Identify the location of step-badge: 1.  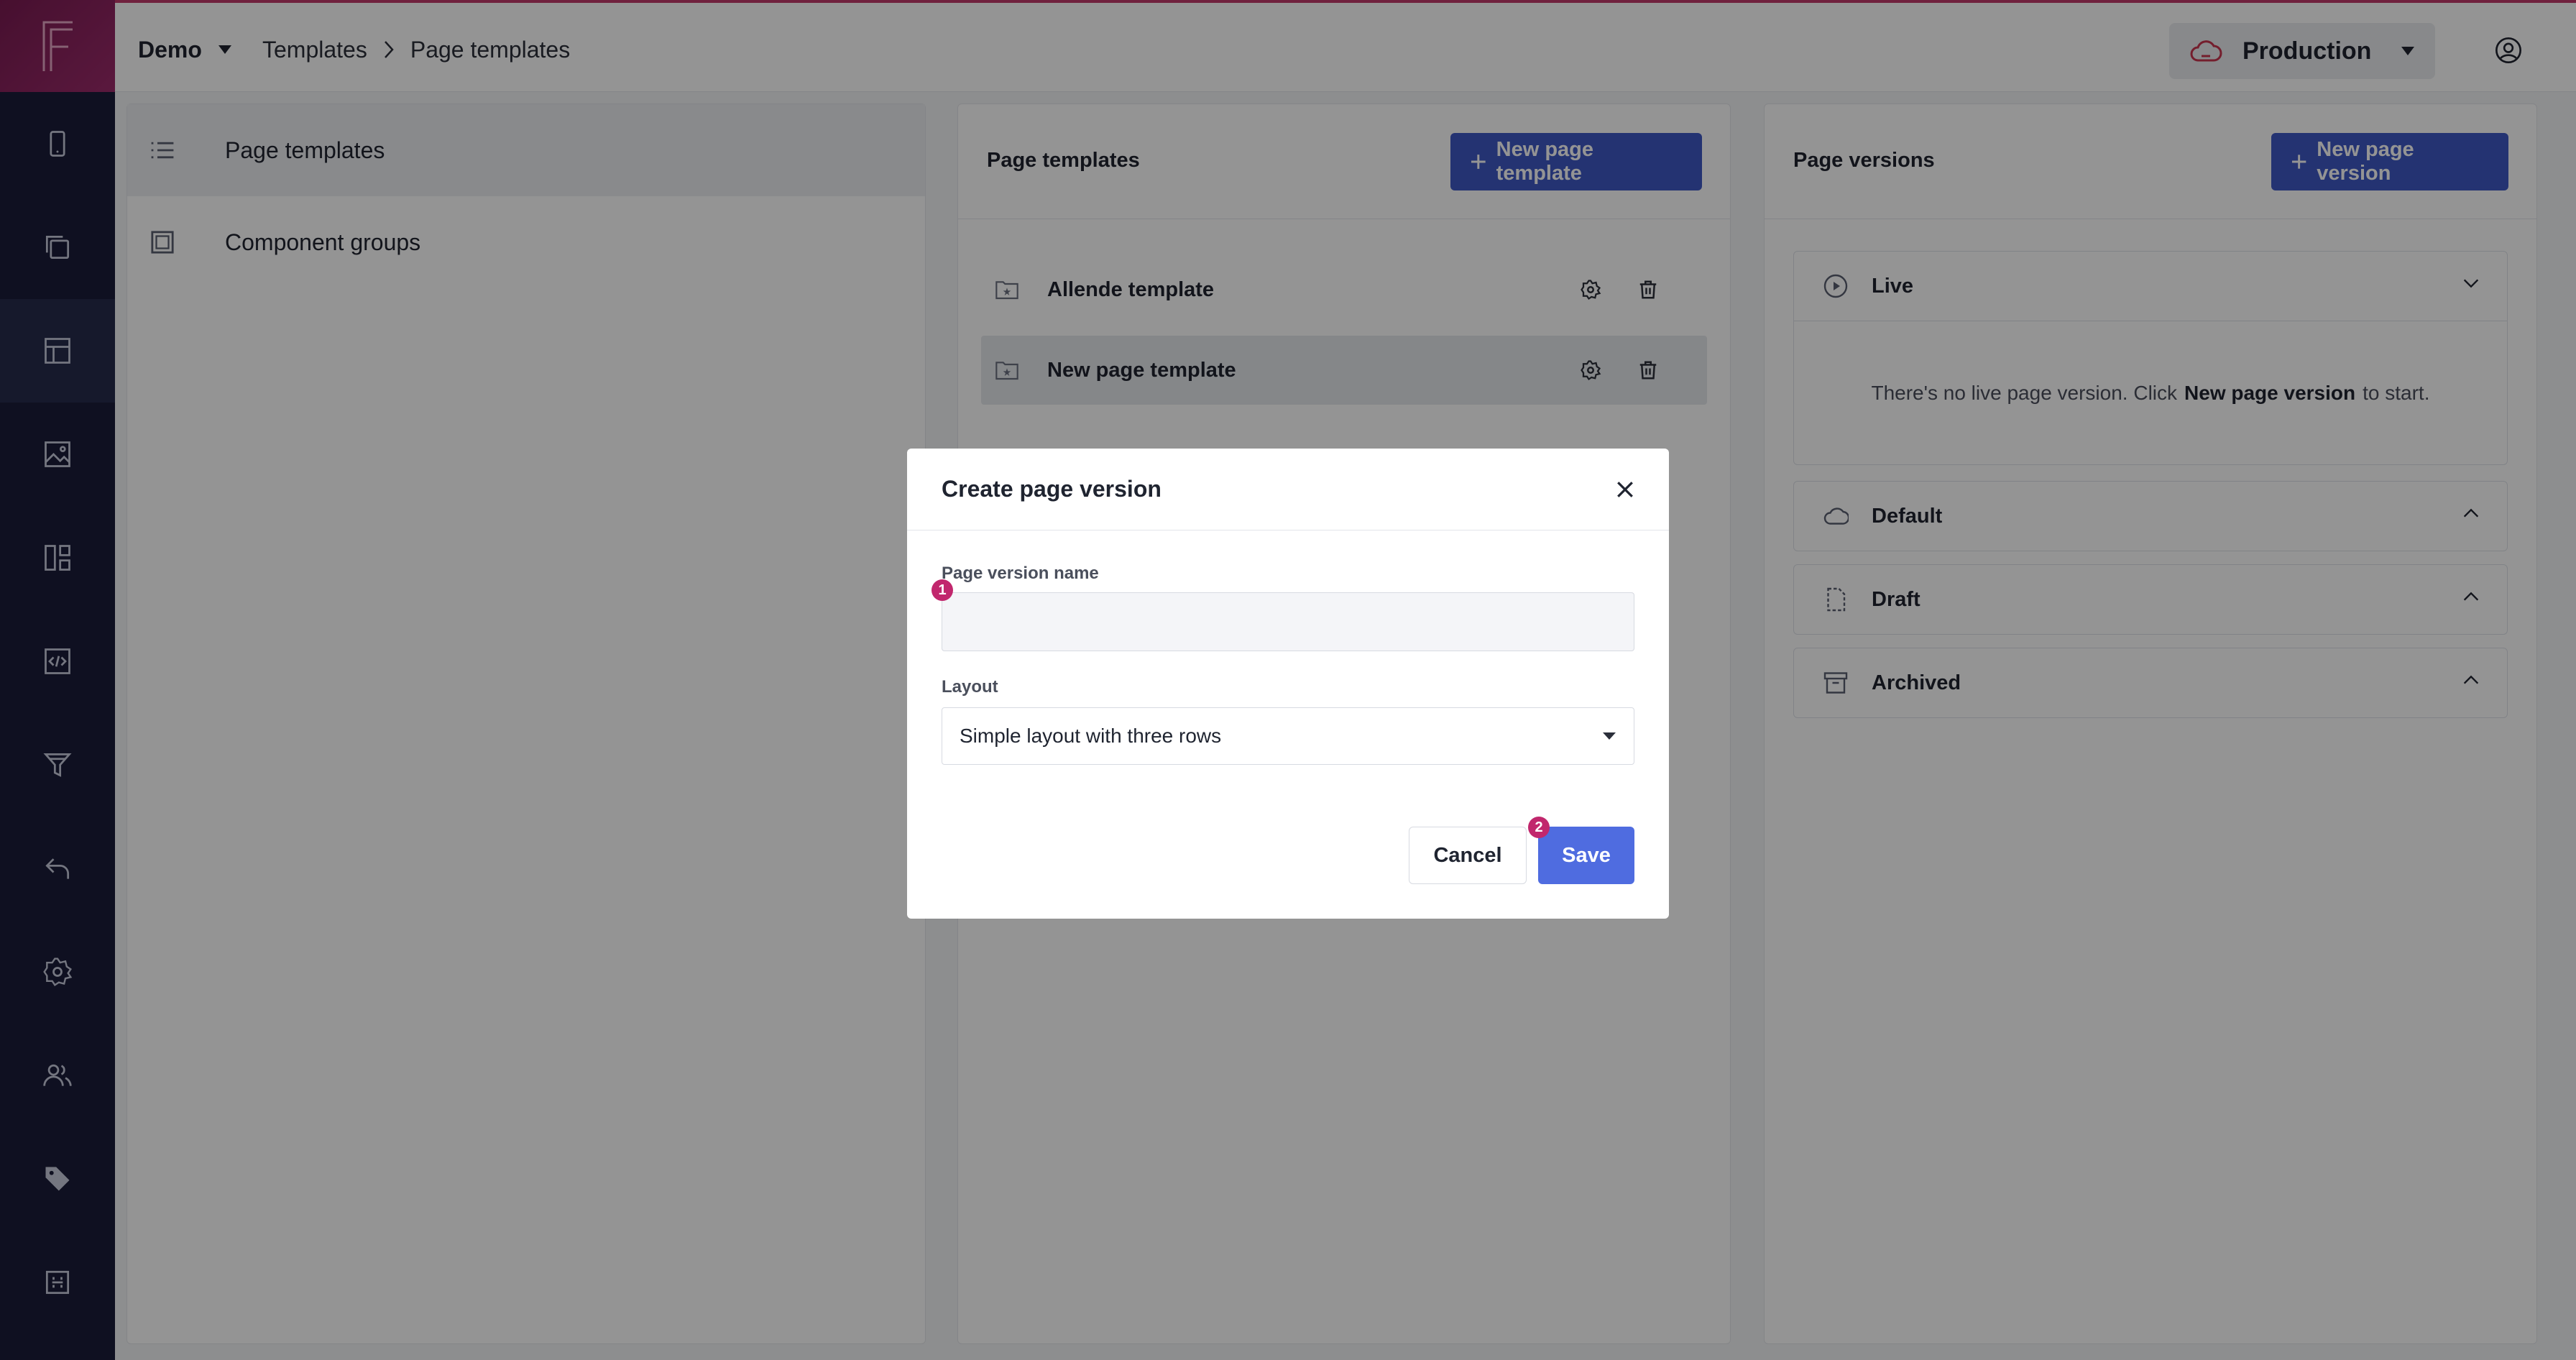
(942, 590).